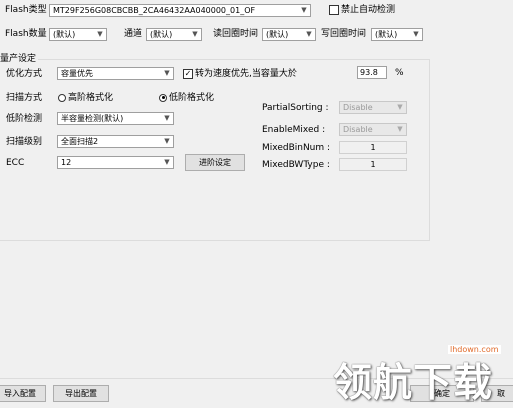  Describe the element at coordinates (24, 119) in the screenshot. I see `low-level-detect-label: 低阶检测` at that location.